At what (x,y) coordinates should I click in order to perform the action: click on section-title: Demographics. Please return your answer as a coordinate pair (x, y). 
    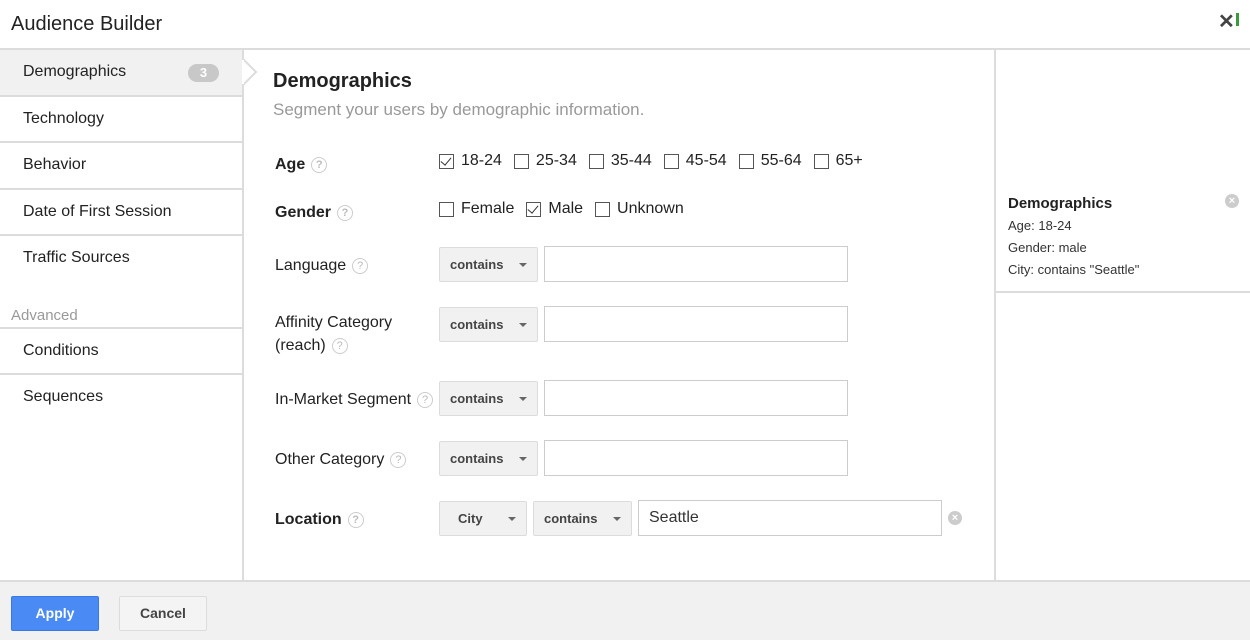
    Looking at the image, I should click on (342, 81).